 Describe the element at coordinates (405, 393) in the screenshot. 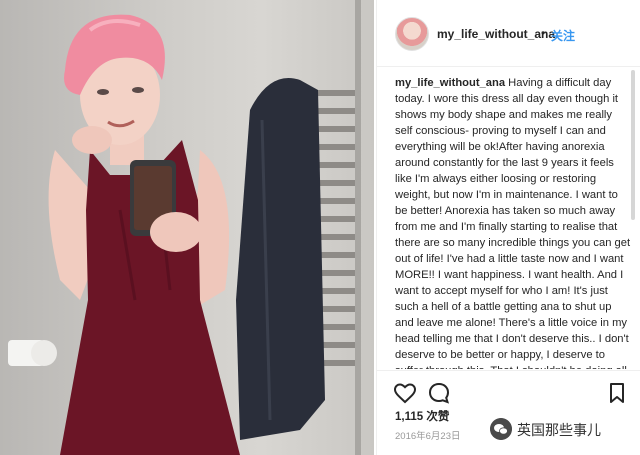

I see `heart-icon` at that location.